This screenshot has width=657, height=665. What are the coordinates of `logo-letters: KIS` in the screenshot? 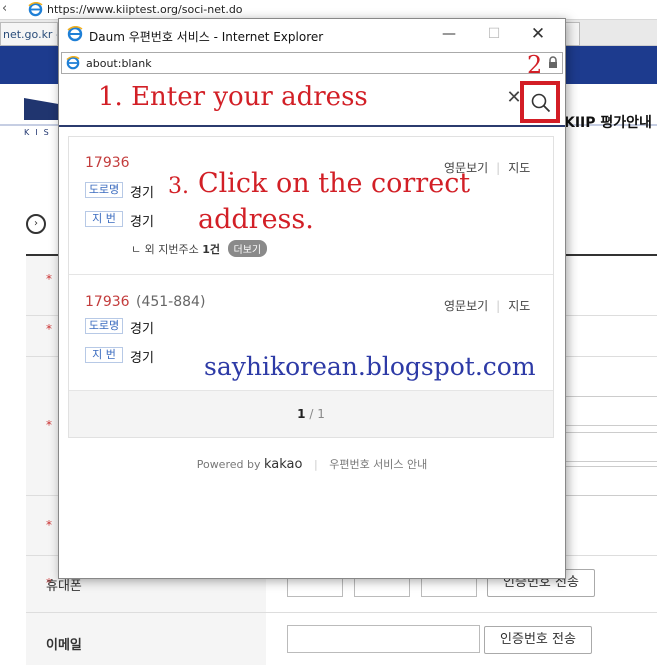 It's located at (39, 132).